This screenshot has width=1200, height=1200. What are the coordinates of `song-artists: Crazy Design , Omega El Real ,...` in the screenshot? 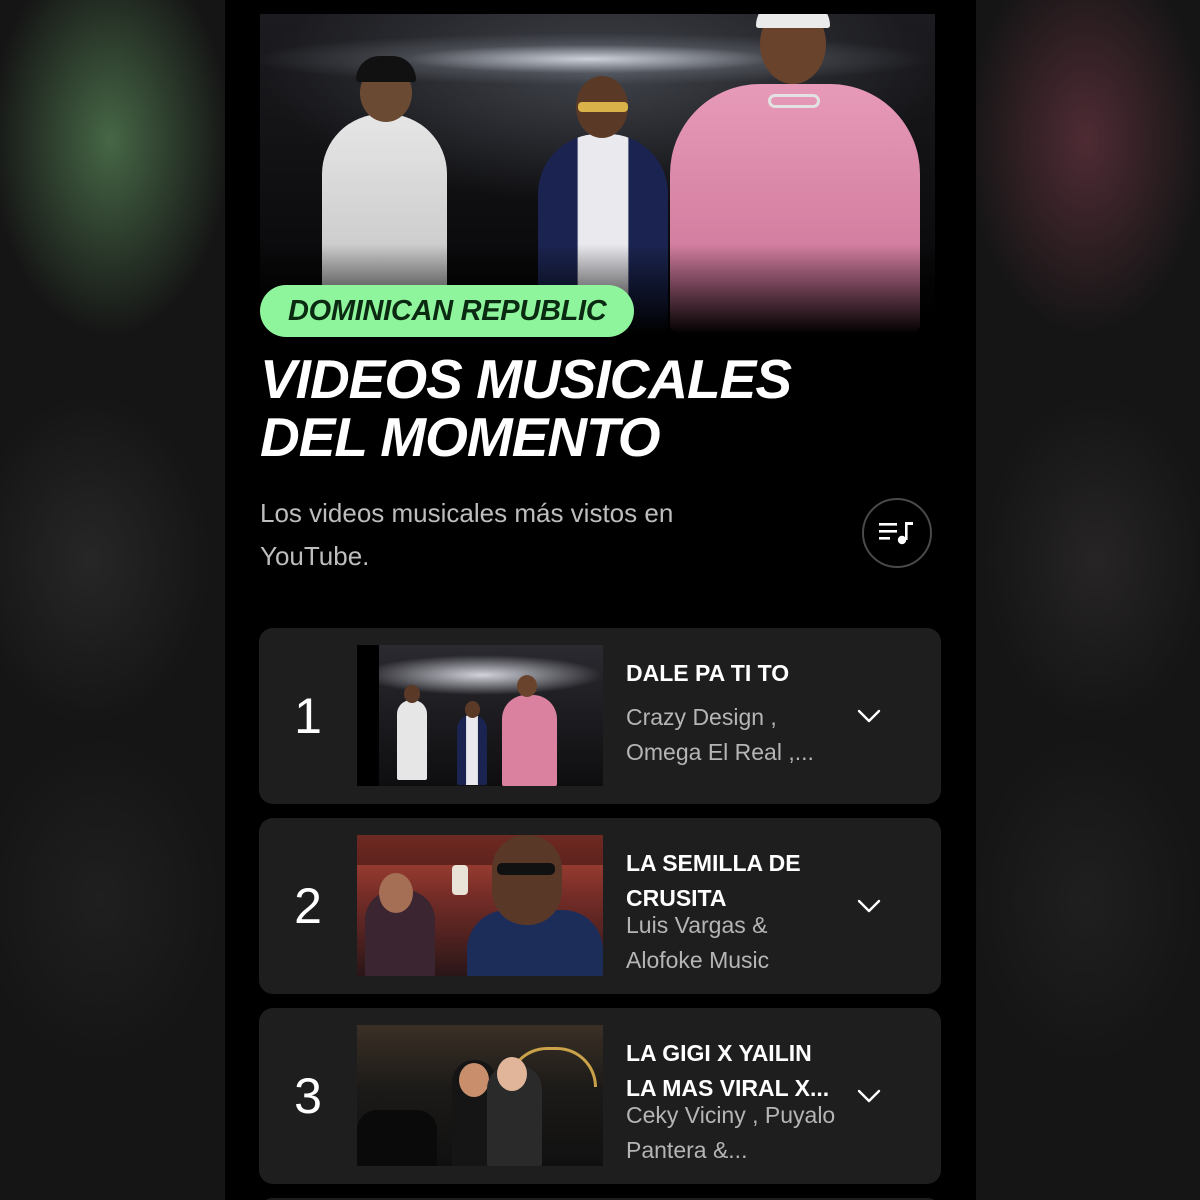 It's located at (720, 734).